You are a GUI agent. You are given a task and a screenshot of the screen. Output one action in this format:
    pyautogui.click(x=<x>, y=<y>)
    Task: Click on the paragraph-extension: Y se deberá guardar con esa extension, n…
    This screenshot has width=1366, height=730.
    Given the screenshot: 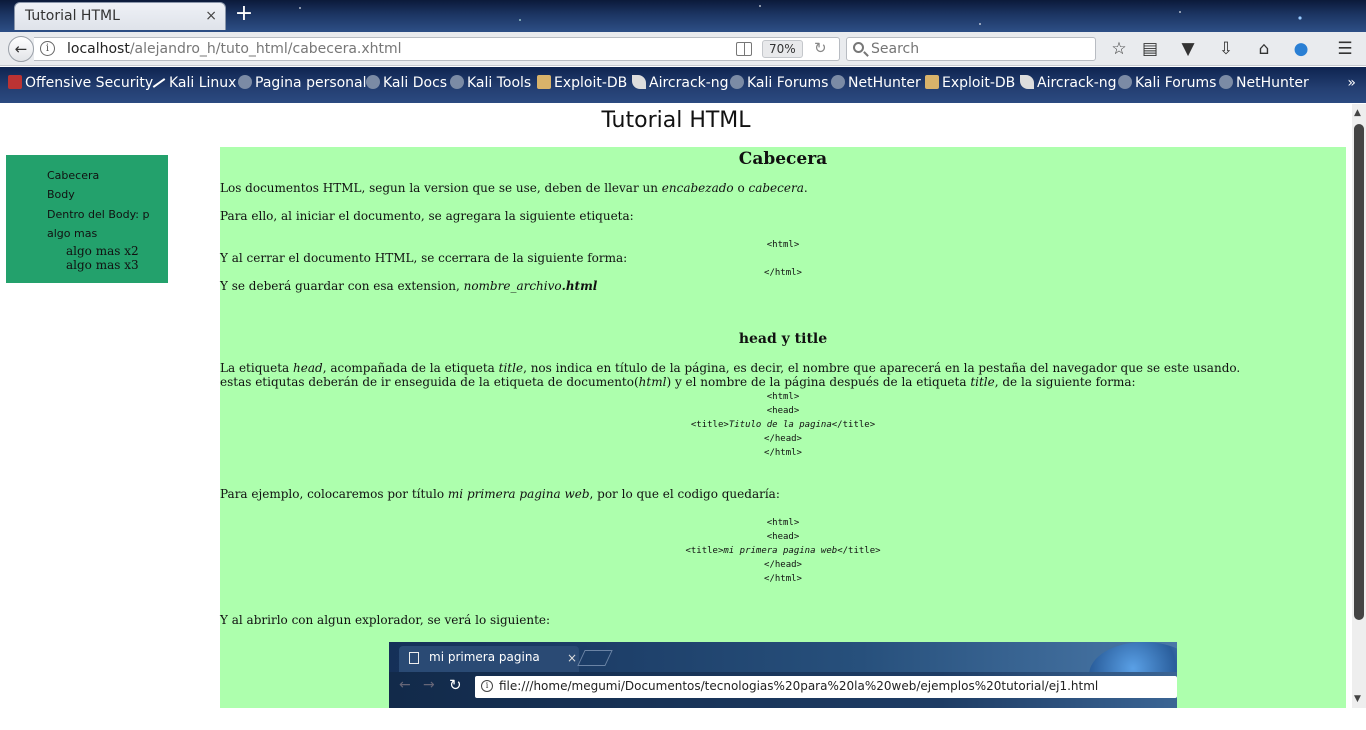 What is the action you would take?
    pyautogui.click(x=409, y=286)
    